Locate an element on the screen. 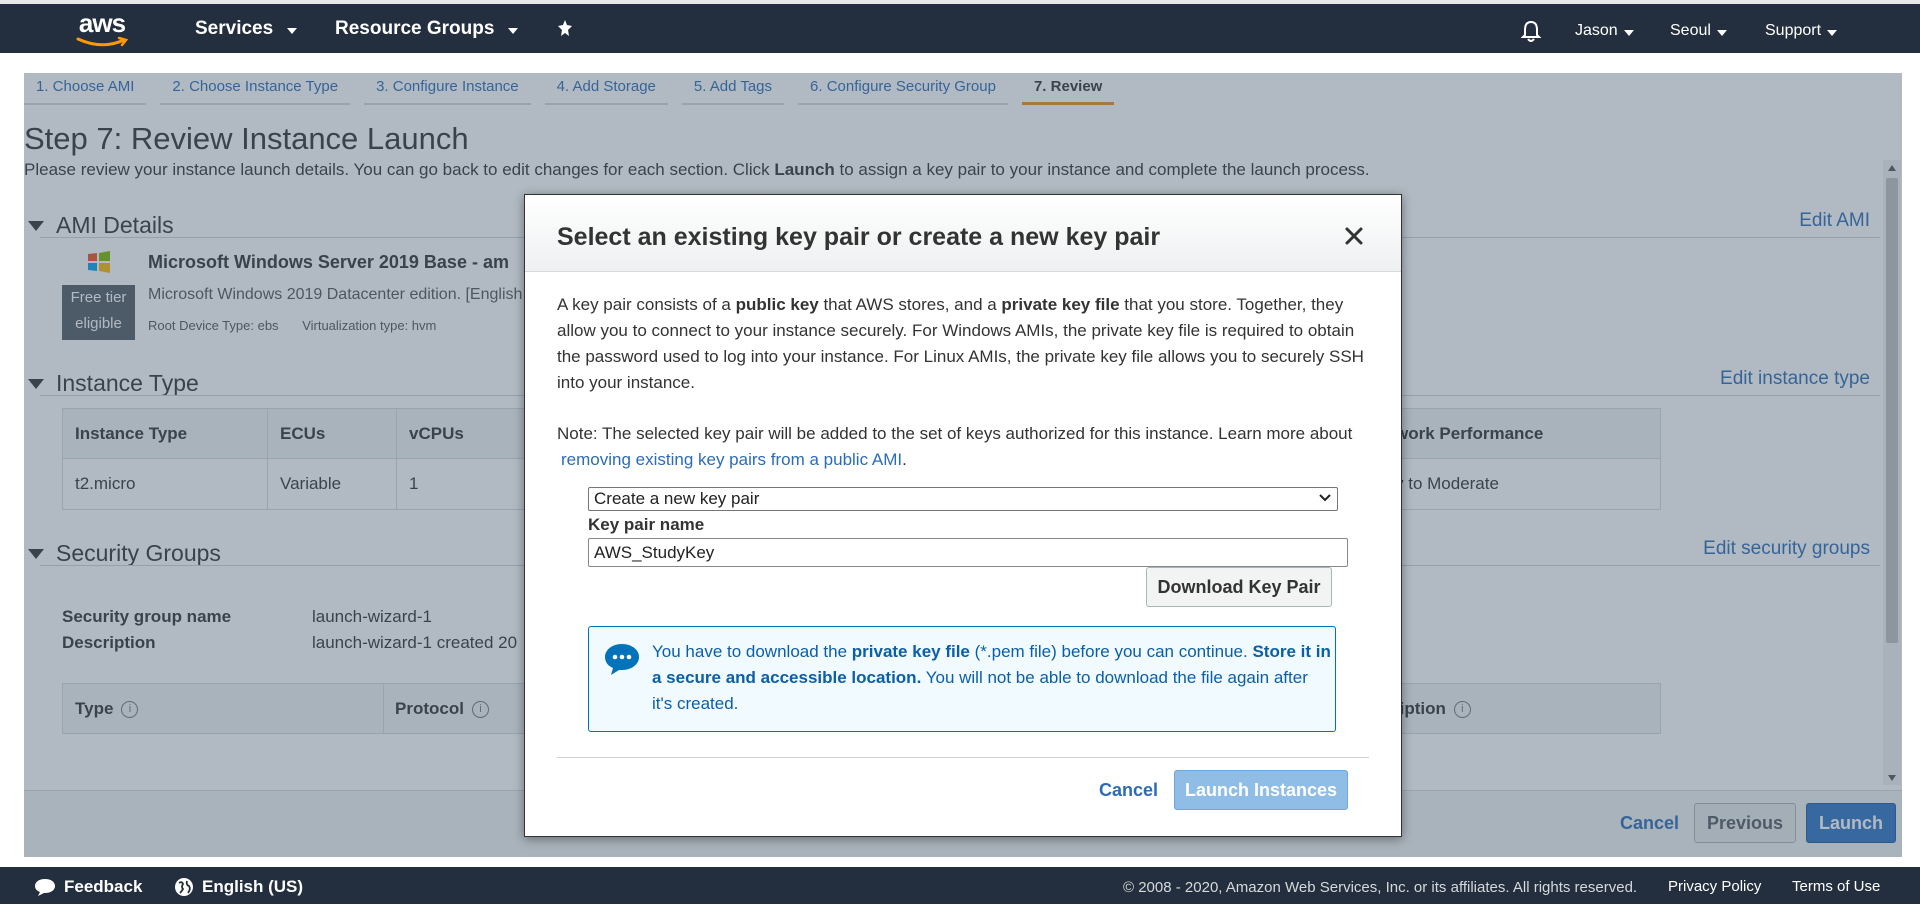 The height and width of the screenshot is (904, 1920). globe-icon is located at coordinates (184, 887).